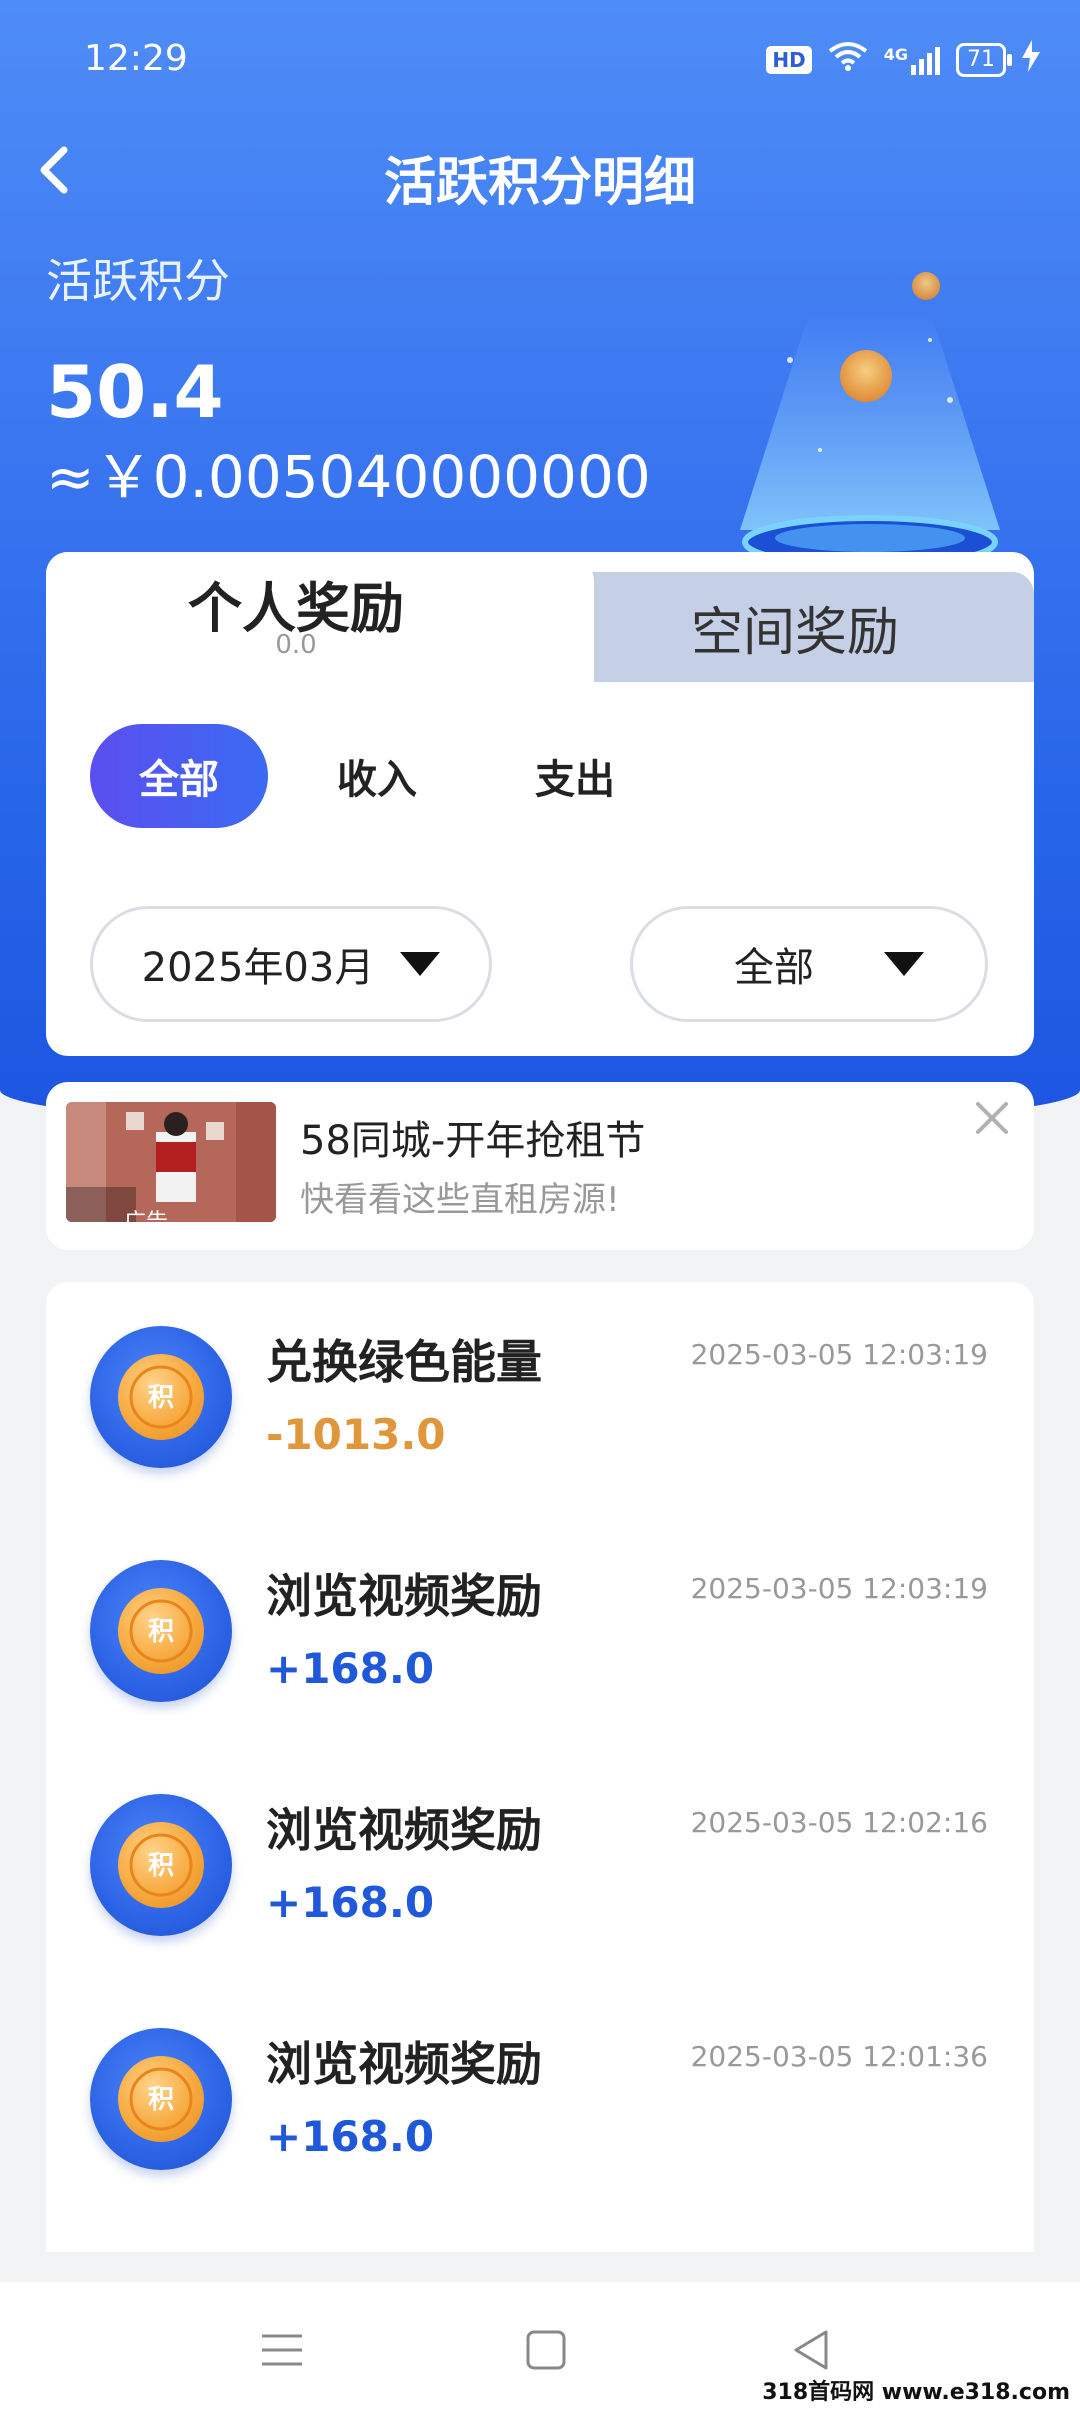 The height and width of the screenshot is (2412, 1080). What do you see at coordinates (912, 60) in the screenshot?
I see `signal-icon: 4G` at bounding box center [912, 60].